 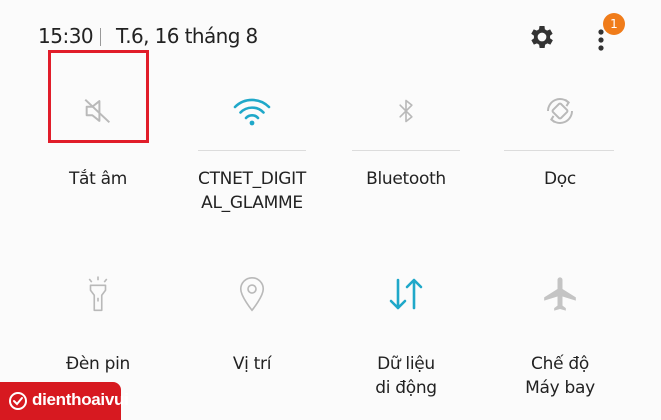 What do you see at coordinates (406, 335) in the screenshot?
I see `tile-mobile-data: Dữ liệu di động` at bounding box center [406, 335].